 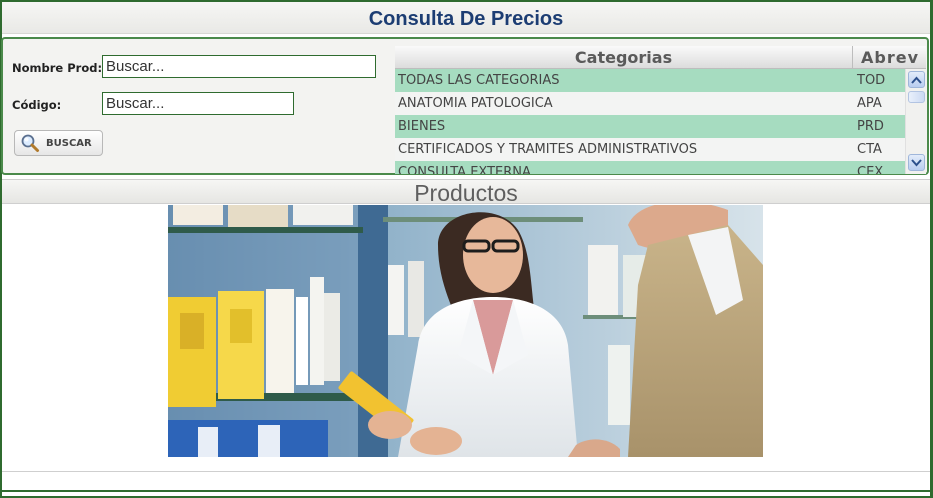 What do you see at coordinates (30, 143) in the screenshot?
I see `magnifier-icon` at bounding box center [30, 143].